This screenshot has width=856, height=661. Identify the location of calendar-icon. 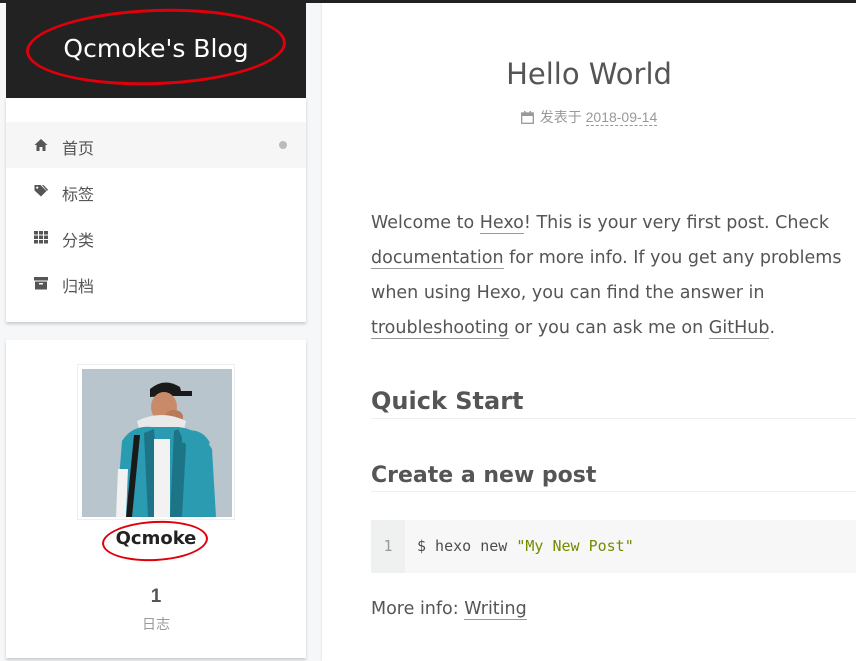
(527, 117).